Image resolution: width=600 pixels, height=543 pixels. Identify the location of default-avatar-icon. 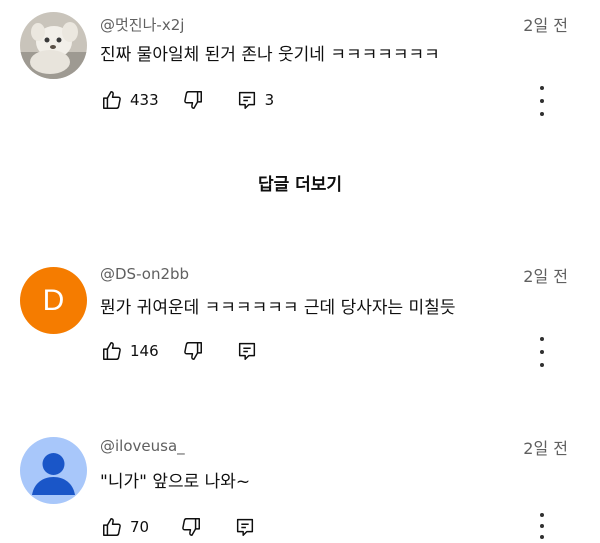
(53, 474).